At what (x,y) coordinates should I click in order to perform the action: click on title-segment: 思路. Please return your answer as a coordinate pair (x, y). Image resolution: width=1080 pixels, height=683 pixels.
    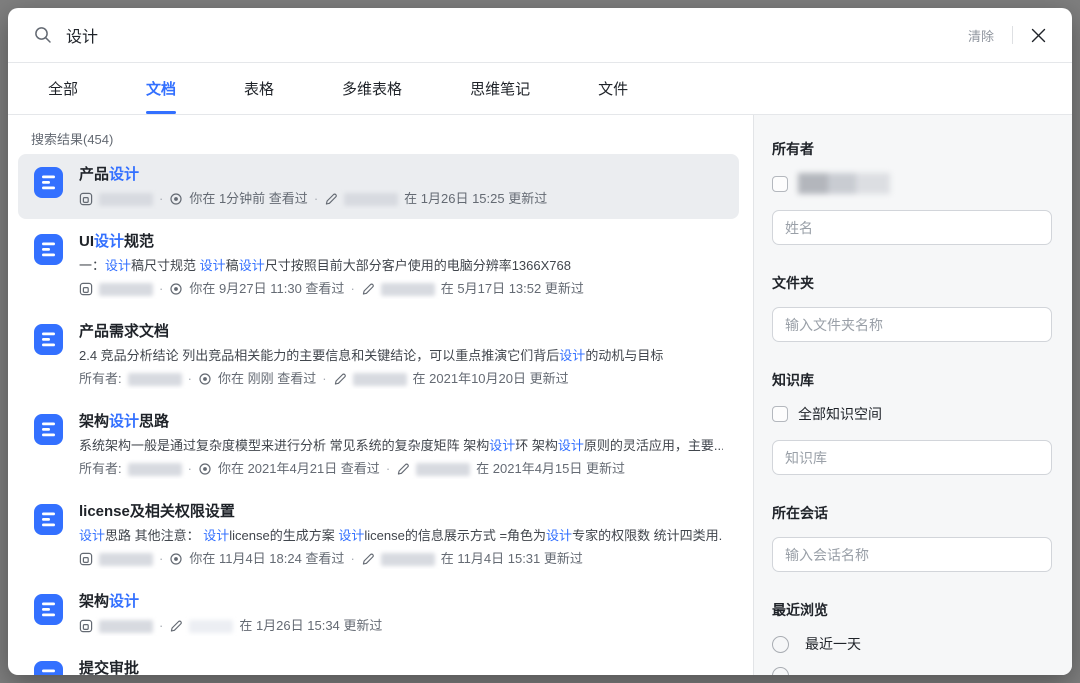
    Looking at the image, I should click on (154, 421).